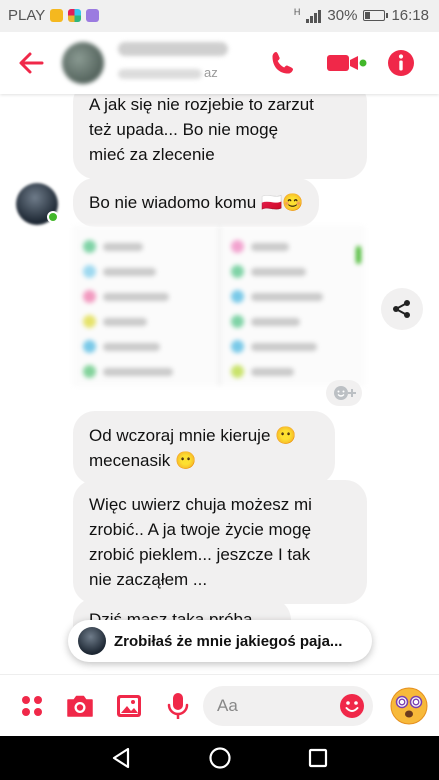 Image resolution: width=439 pixels, height=780 pixels. Describe the element at coordinates (27, 15) in the screenshot. I see `carrier-label: PLAY` at that location.